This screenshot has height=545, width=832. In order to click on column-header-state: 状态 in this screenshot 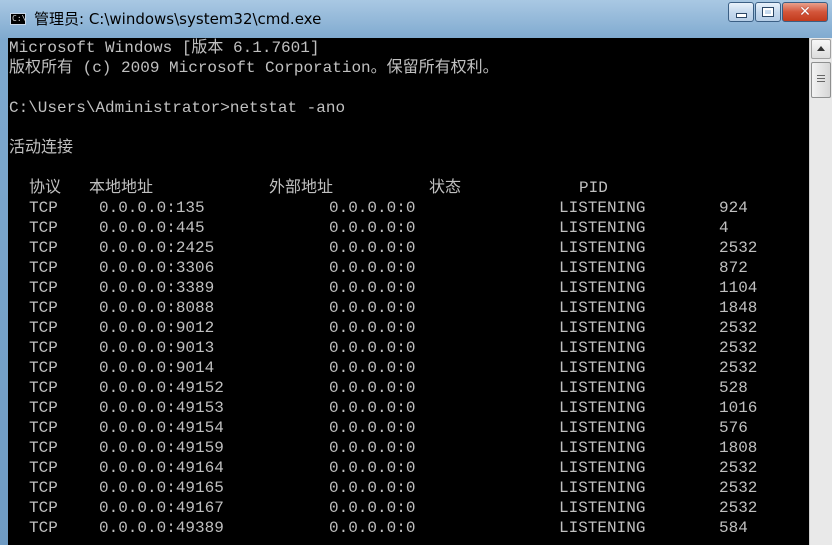, I will do `click(445, 188)`.